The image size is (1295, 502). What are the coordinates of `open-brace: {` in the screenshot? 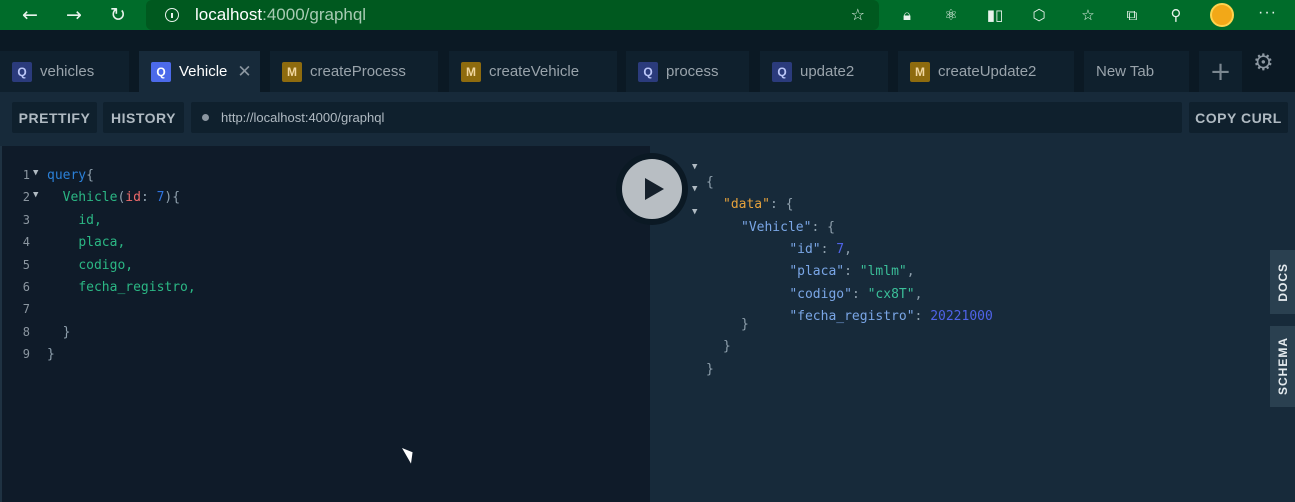 It's located at (90, 175).